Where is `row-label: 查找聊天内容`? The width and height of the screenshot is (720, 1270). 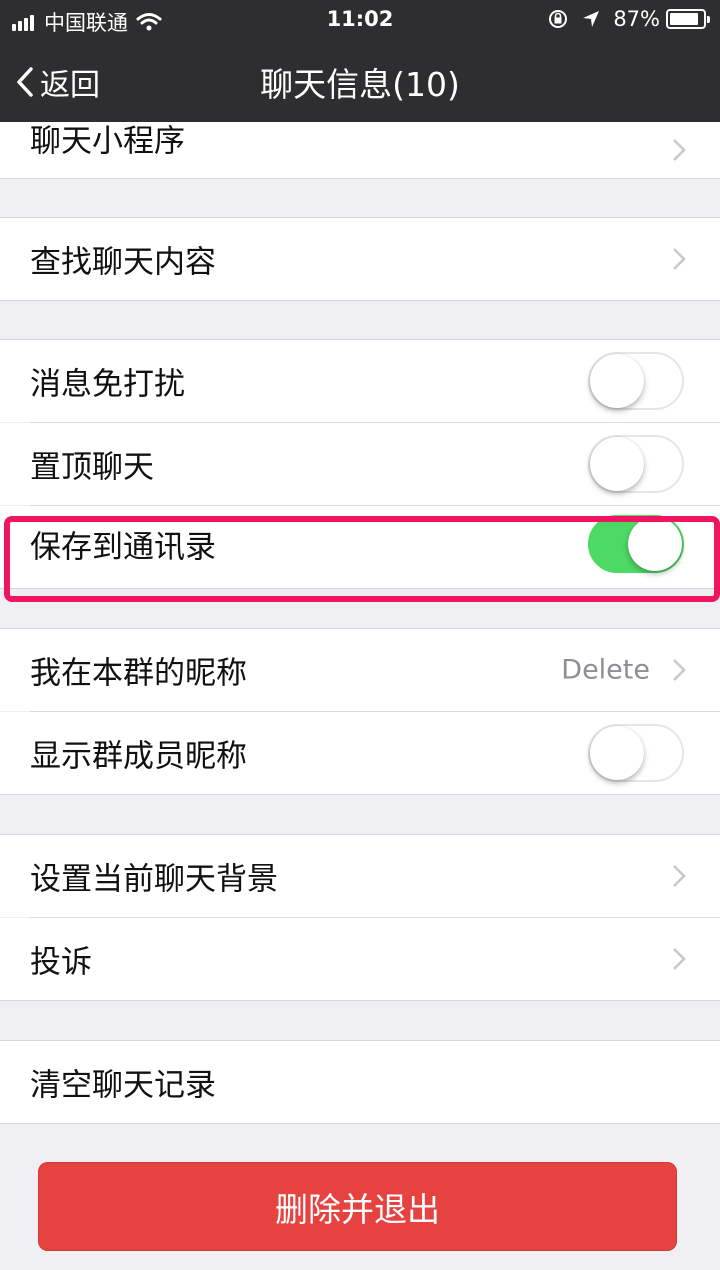
row-label: 查找聊天内容 is located at coordinates (123, 262).